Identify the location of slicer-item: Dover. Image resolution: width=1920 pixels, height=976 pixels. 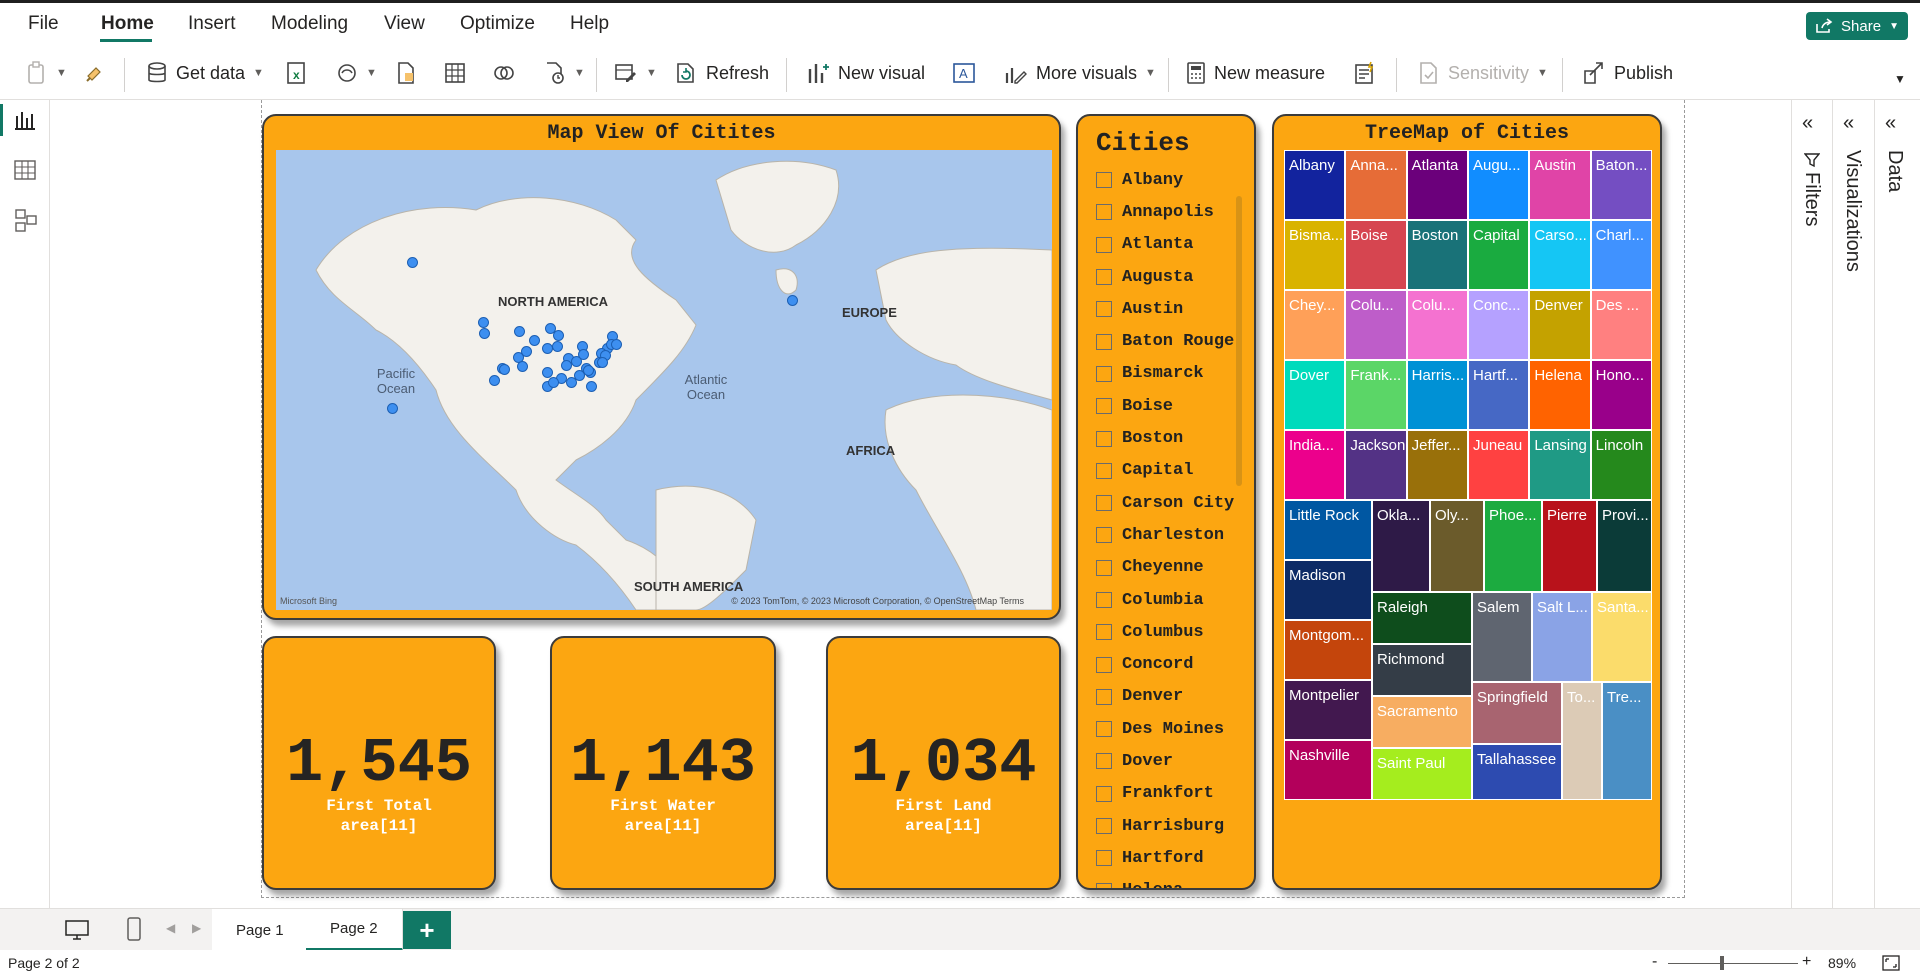
(1171, 761).